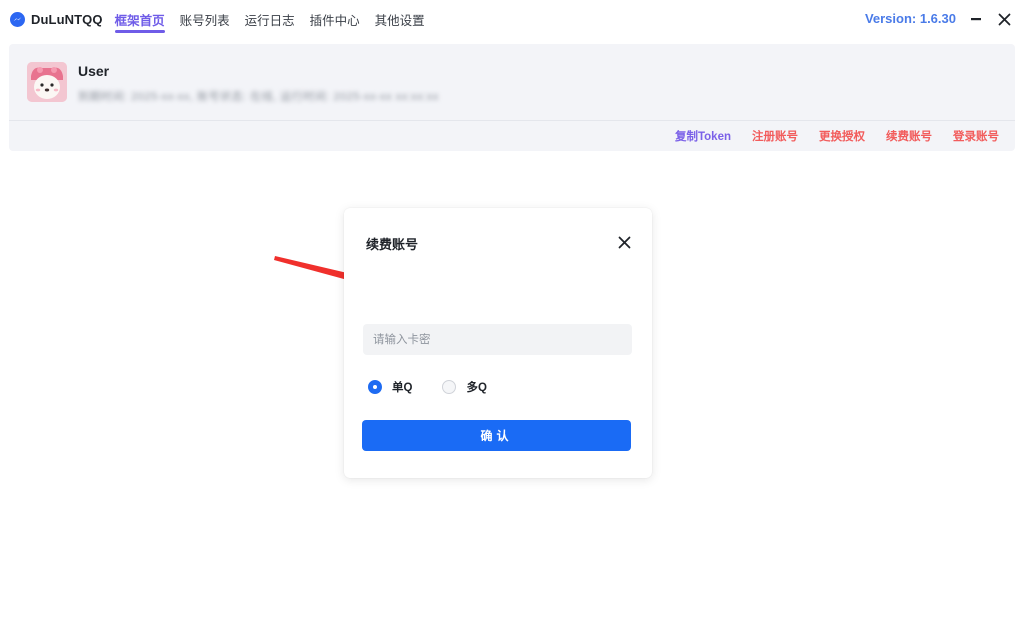  I want to click on avatar, so click(47, 82).